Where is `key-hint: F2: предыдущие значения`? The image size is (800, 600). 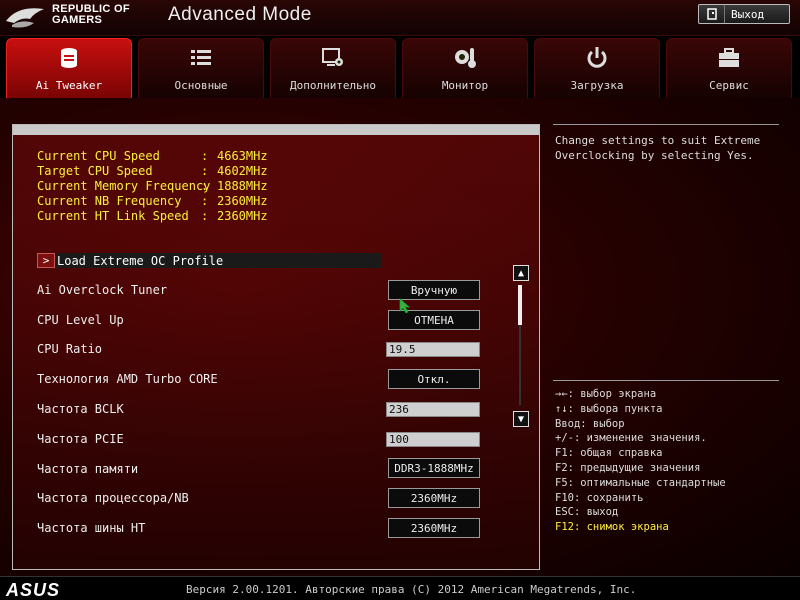
key-hint: F2: предыдущие значения is located at coordinates (628, 467).